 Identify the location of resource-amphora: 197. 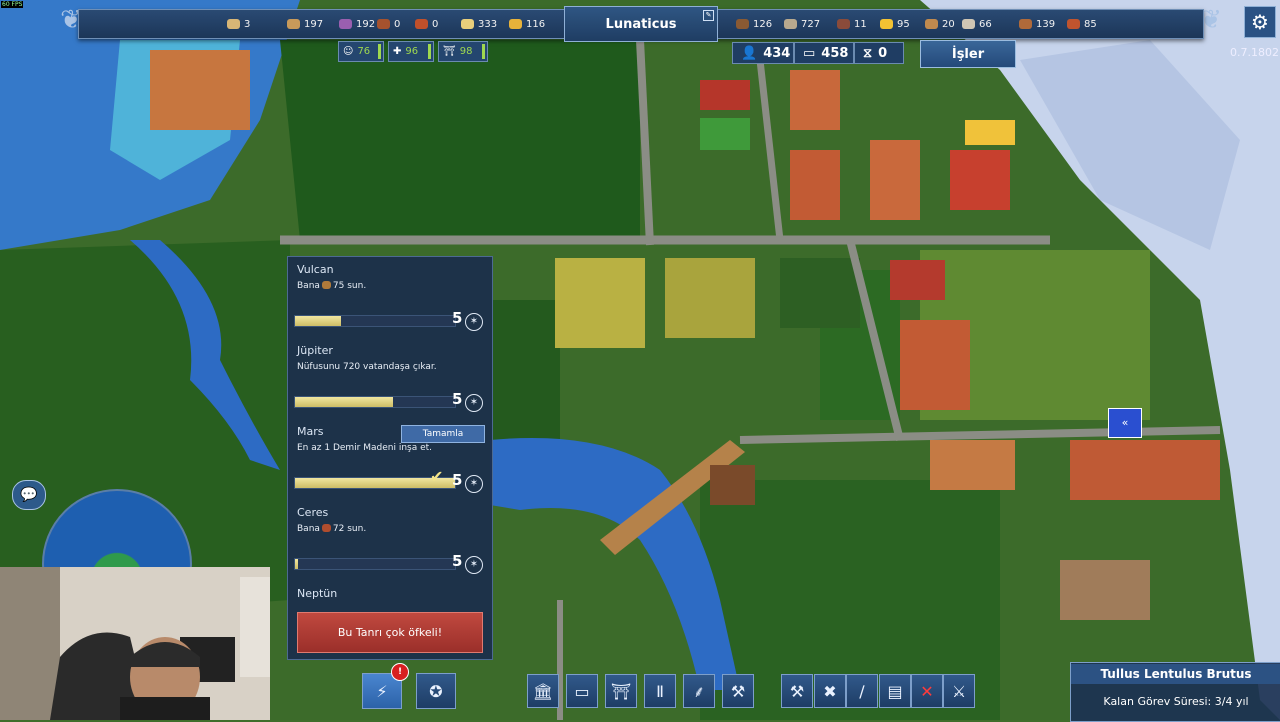
(305, 24).